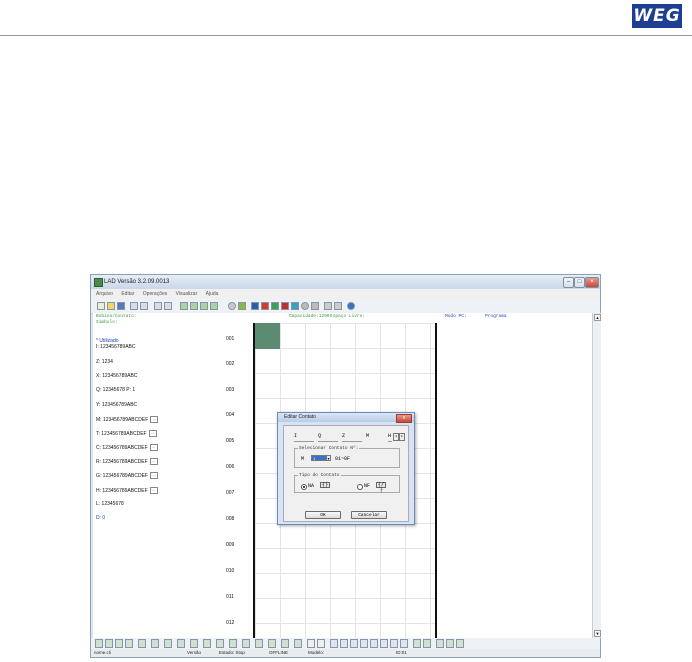 The image size is (692, 662). Describe the element at coordinates (230, 519) in the screenshot. I see `line-number: 008` at that location.